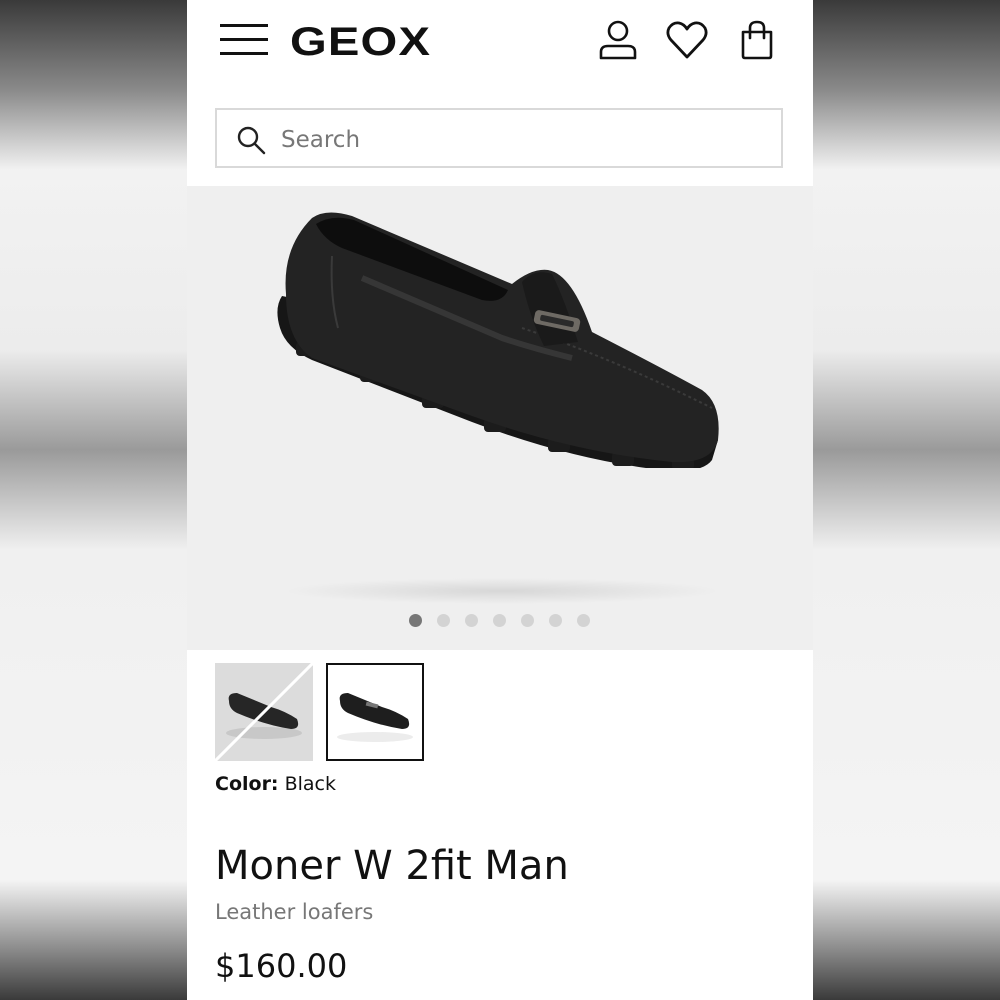 The height and width of the screenshot is (1000, 1000). What do you see at coordinates (247, 784) in the screenshot?
I see `color-label: Color:` at bounding box center [247, 784].